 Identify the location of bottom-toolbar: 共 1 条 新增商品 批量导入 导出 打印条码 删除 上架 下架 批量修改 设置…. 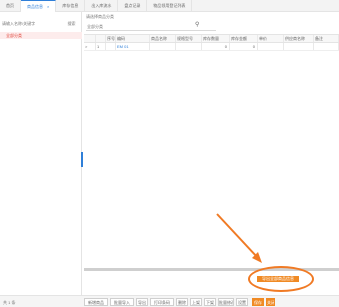
(169, 301).